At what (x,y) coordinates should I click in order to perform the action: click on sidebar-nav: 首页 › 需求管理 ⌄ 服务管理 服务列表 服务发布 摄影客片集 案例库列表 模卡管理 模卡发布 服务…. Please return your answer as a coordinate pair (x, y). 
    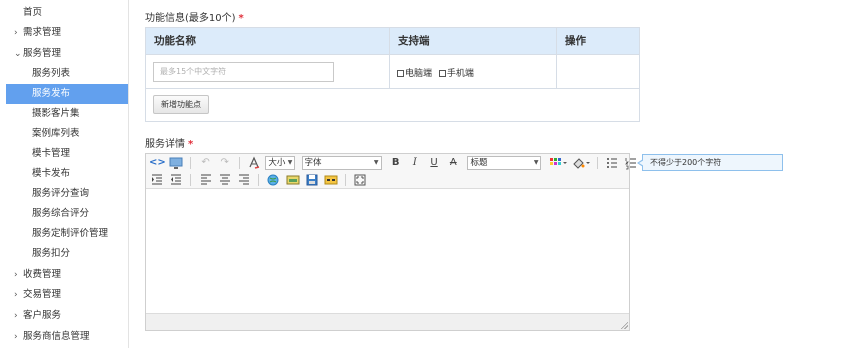
    Looking at the image, I should click on (64, 174).